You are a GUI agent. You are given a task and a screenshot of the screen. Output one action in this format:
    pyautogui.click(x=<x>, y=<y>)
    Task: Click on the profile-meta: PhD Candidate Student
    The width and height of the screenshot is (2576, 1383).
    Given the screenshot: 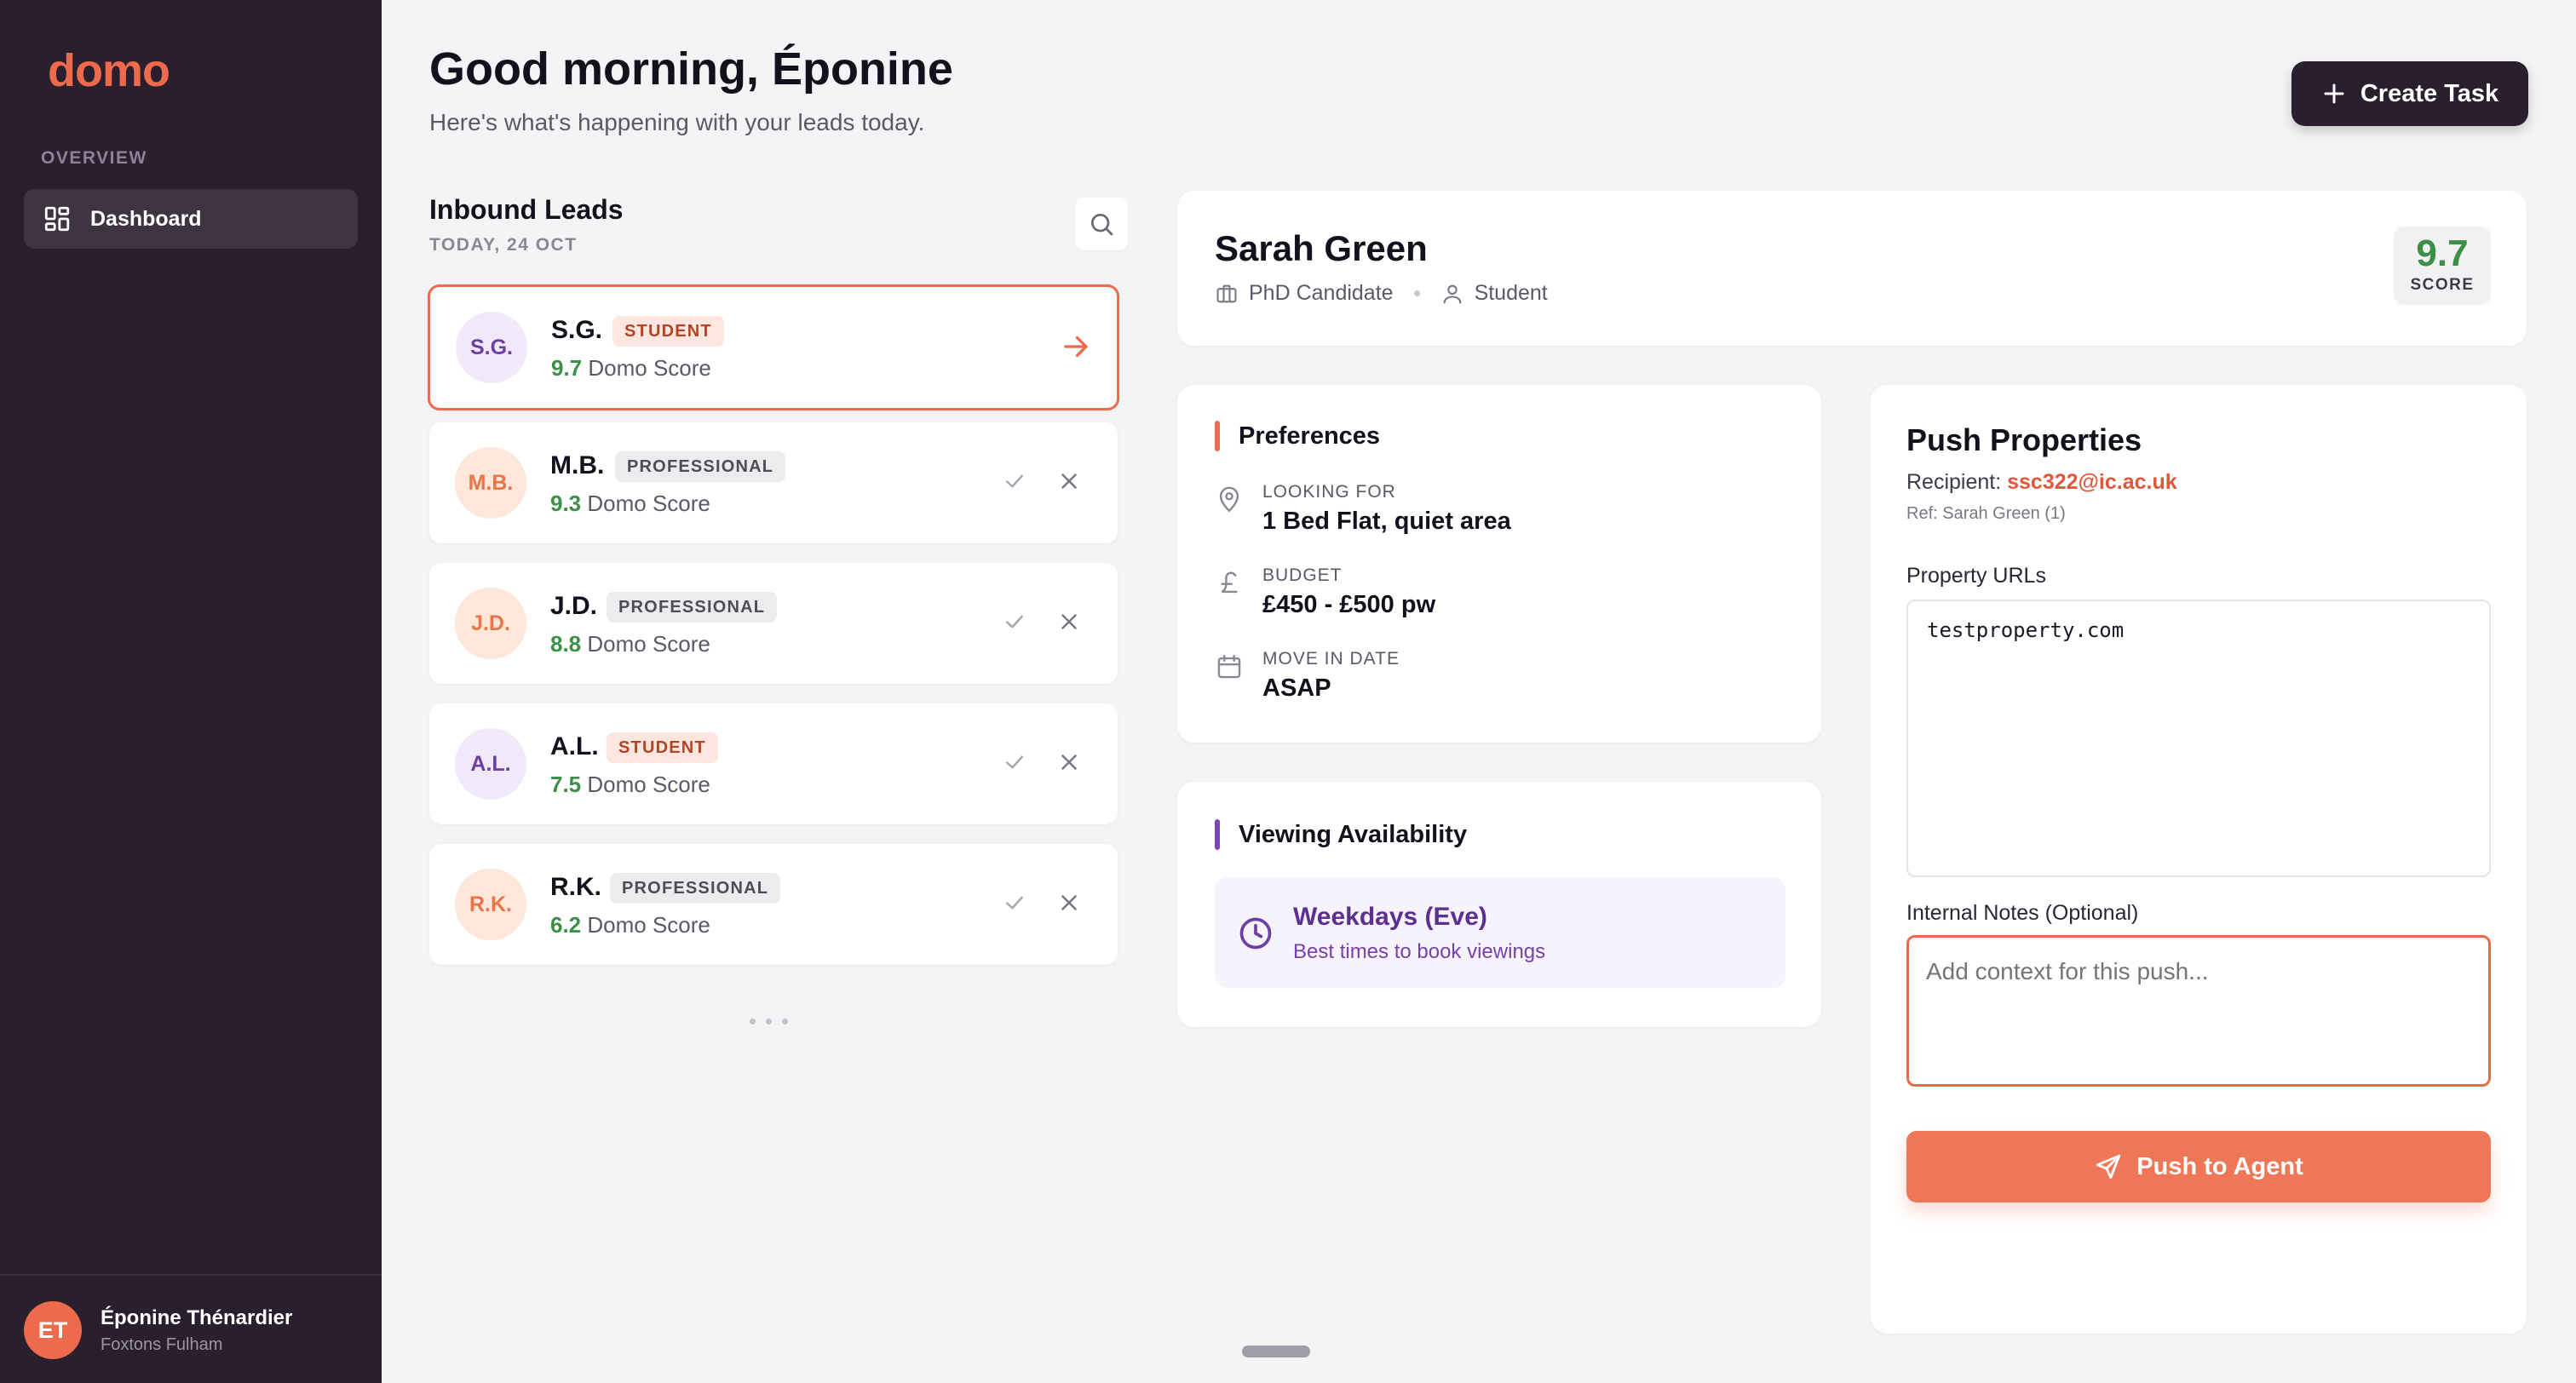 What is the action you would take?
    pyautogui.click(x=1381, y=293)
    